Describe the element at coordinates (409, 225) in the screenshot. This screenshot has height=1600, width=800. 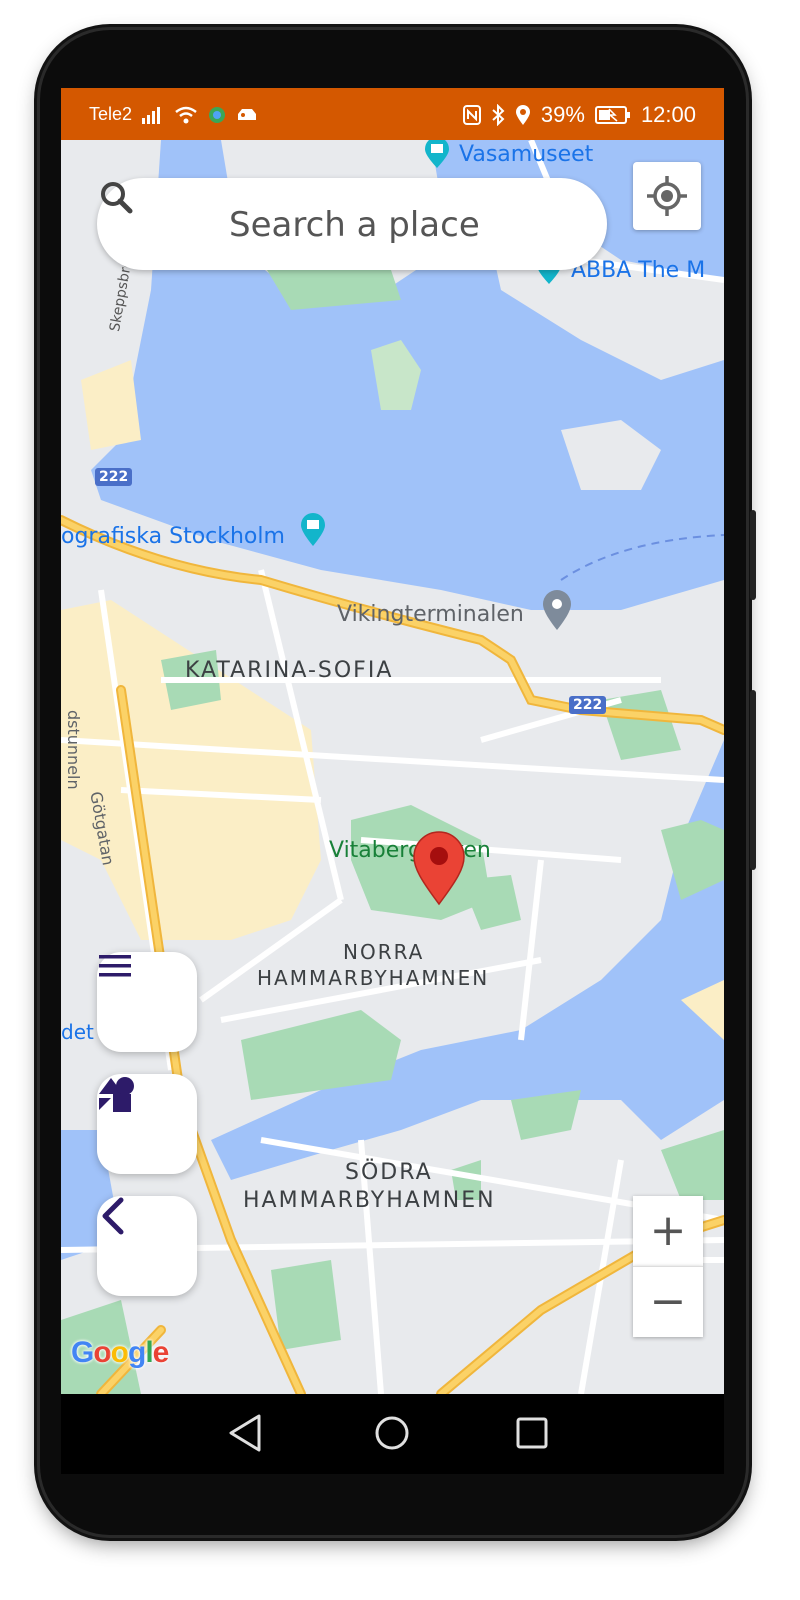
I see `search-input` at that location.